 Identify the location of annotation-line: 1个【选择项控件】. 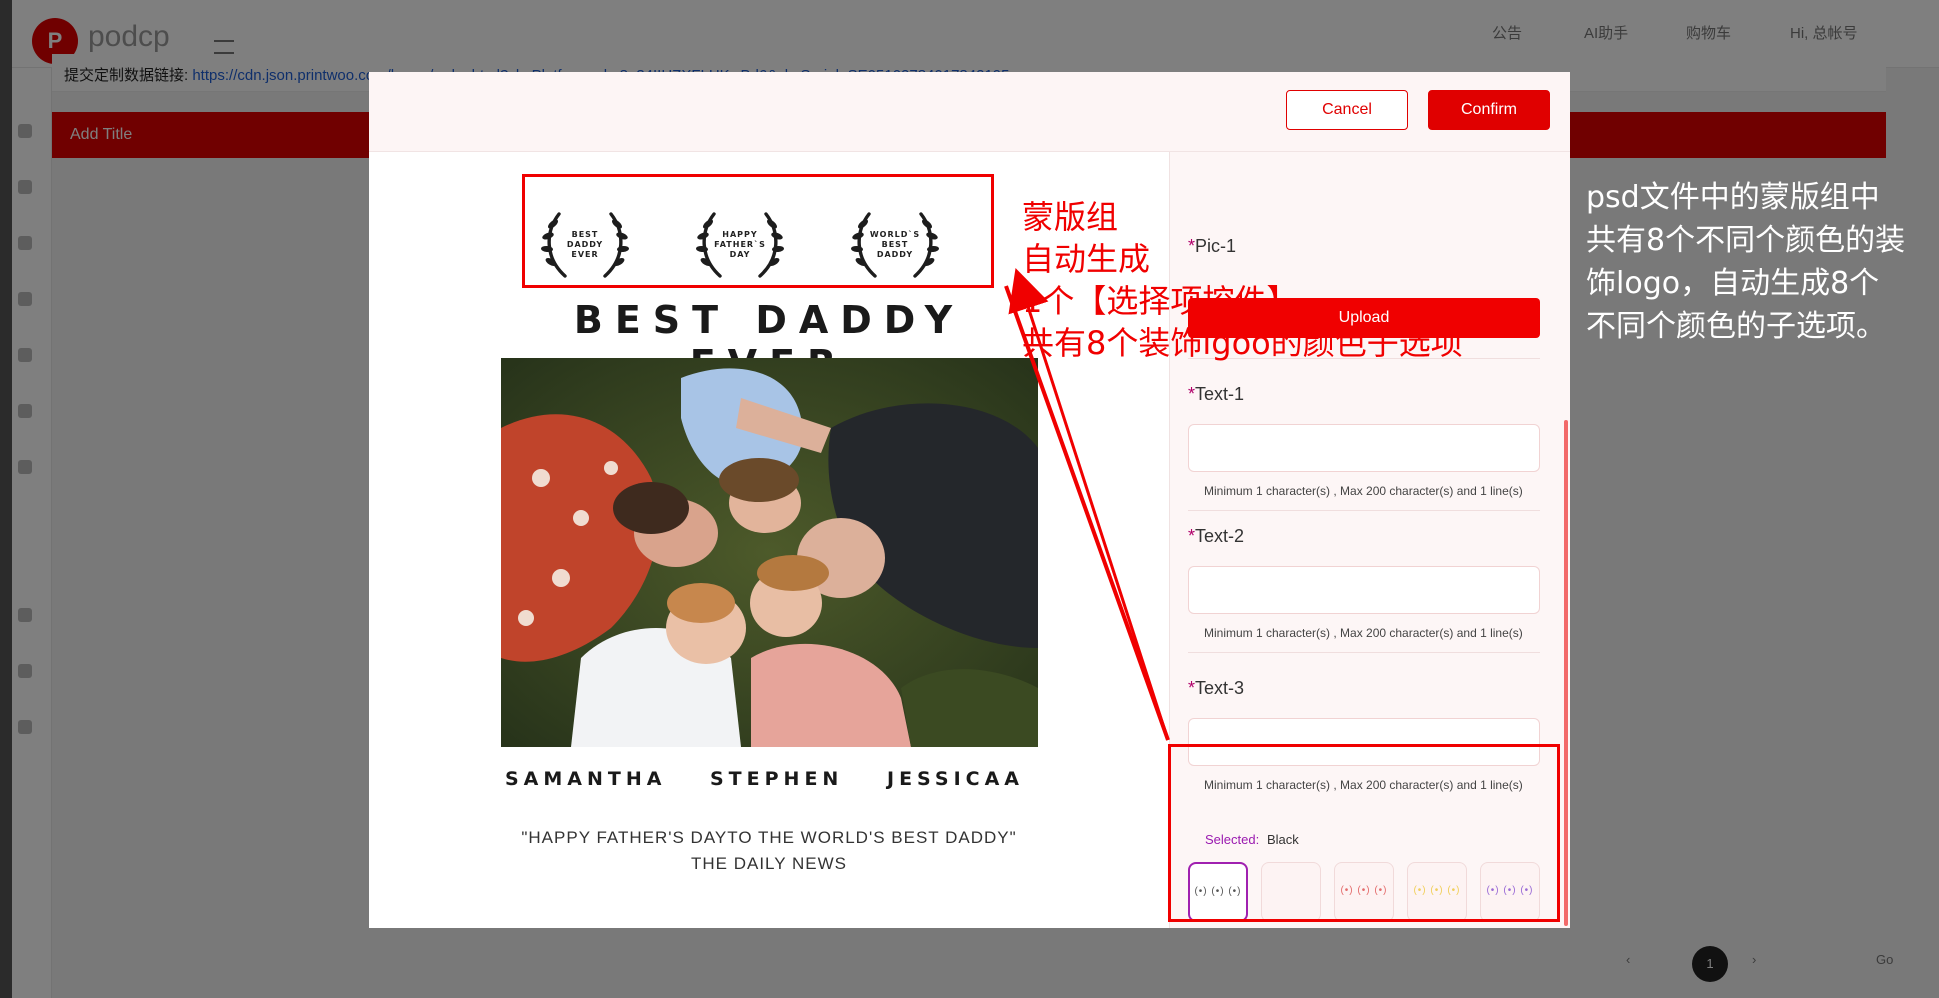
(1160, 301).